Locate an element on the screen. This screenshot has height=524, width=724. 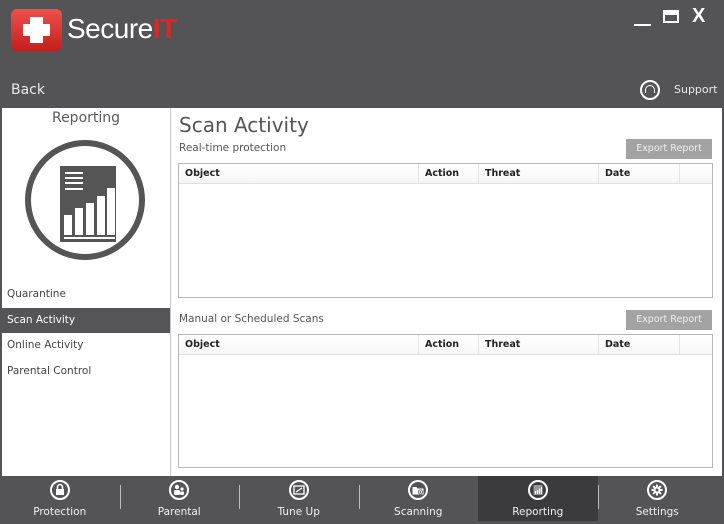
sidebar-item-quarantine: Quarantine is located at coordinates (86, 295).